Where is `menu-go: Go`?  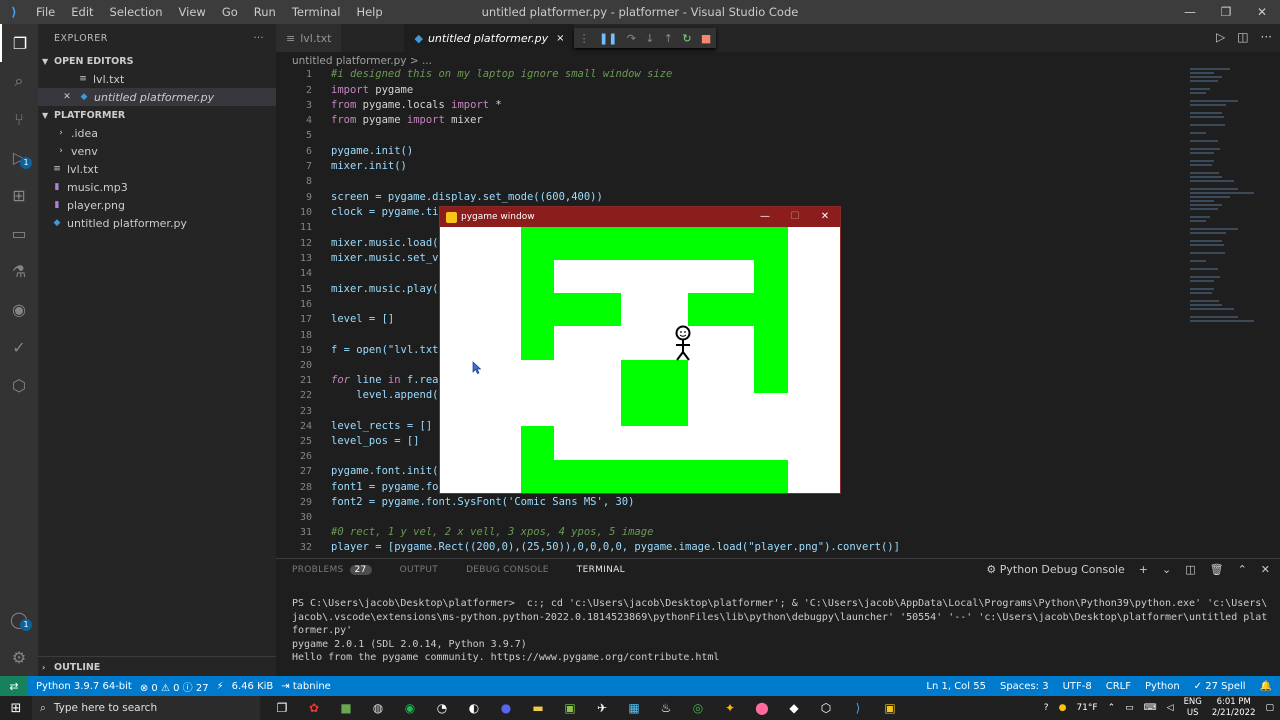
menu-go: Go is located at coordinates (230, 12).